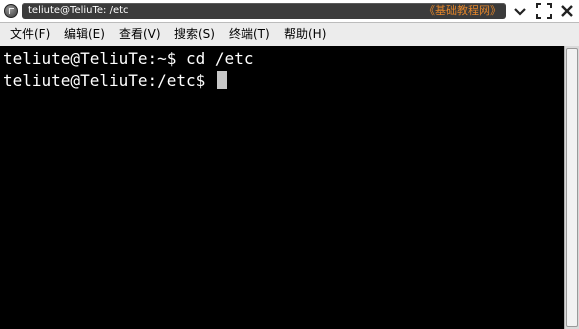  I want to click on terminal-prompt-line: teliute@TeliuTe:/etc$, so click(115, 81).